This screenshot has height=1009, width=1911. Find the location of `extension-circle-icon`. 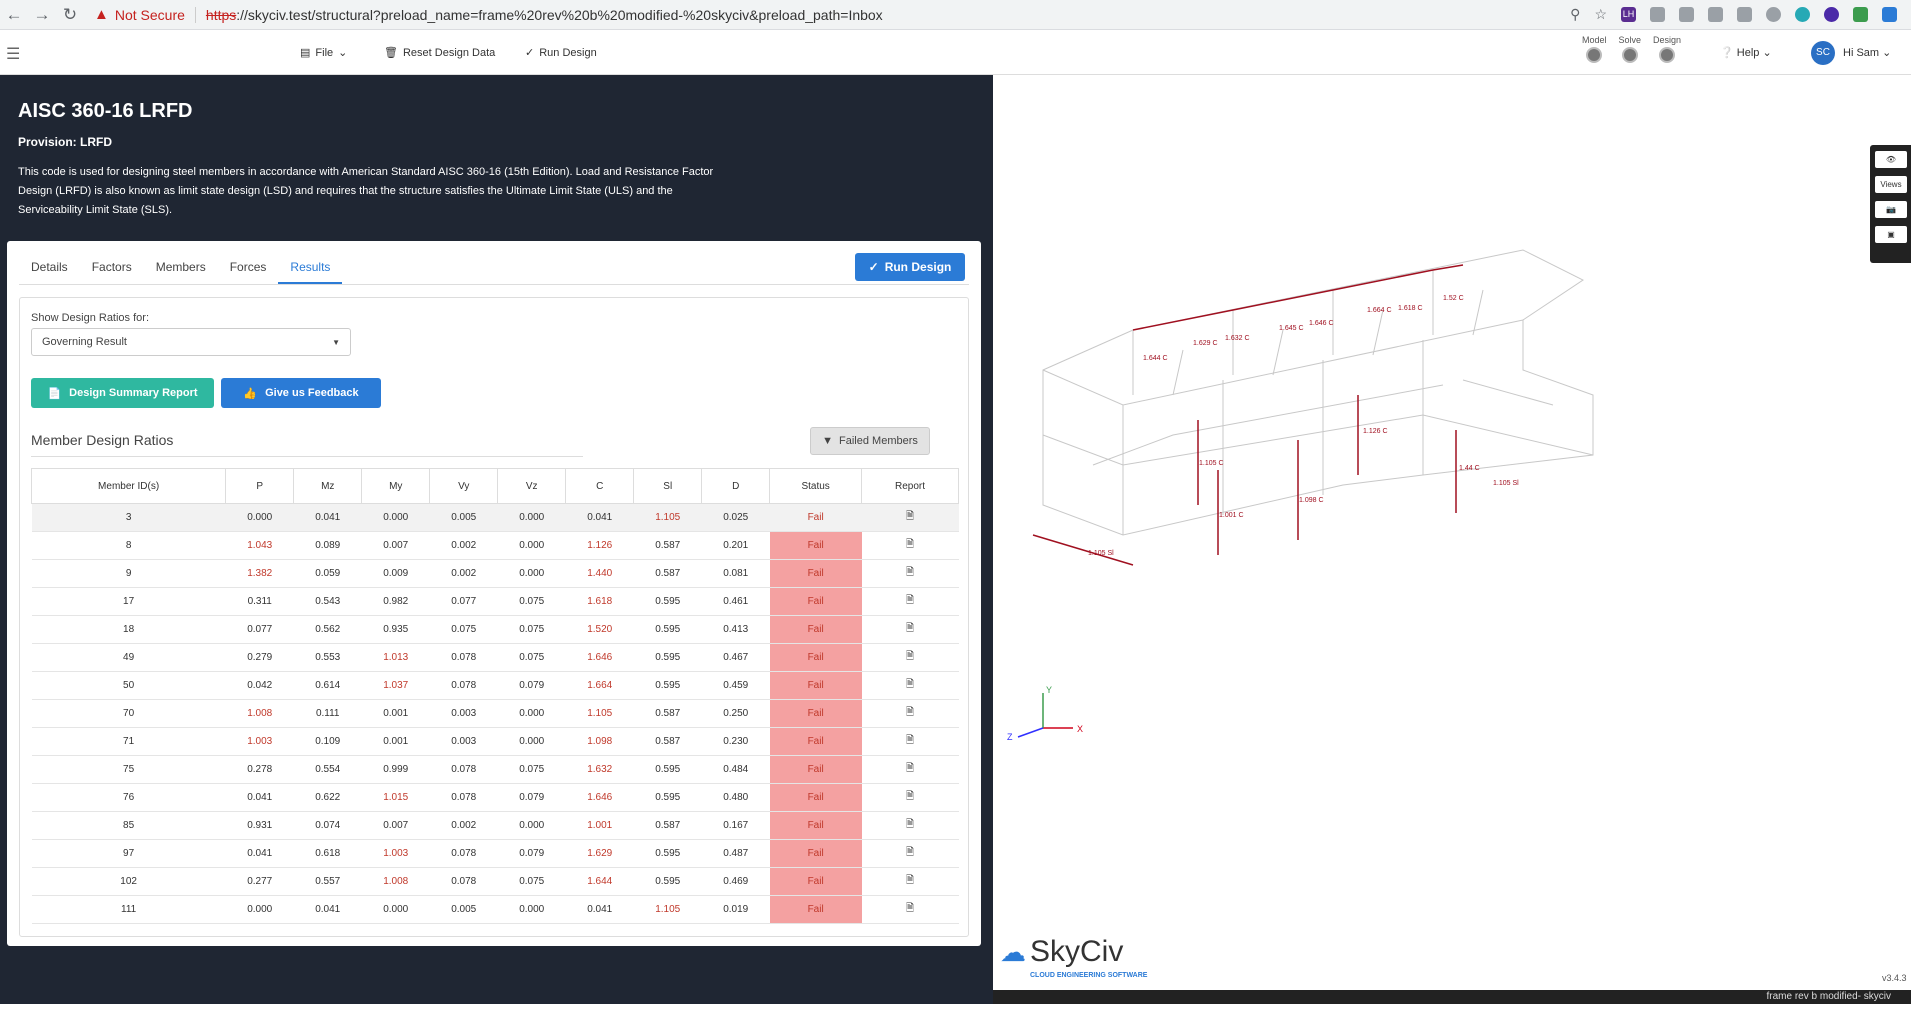

extension-circle-icon is located at coordinates (1773, 14).